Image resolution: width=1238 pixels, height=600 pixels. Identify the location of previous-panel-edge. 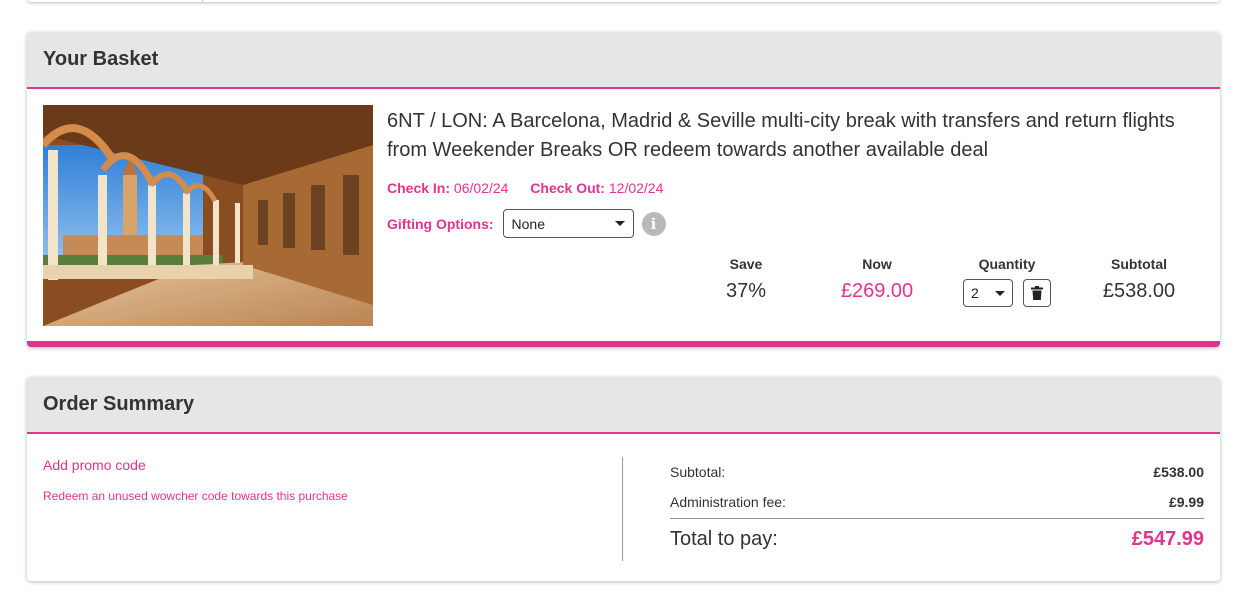
(623, 1).